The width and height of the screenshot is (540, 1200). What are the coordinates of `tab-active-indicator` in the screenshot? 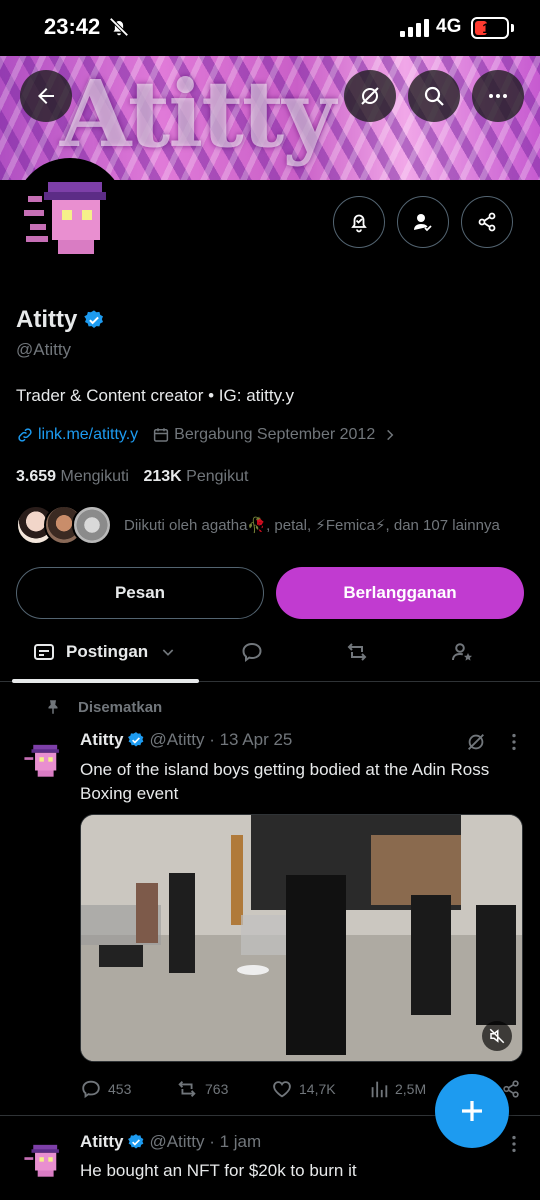 It's located at (105, 681).